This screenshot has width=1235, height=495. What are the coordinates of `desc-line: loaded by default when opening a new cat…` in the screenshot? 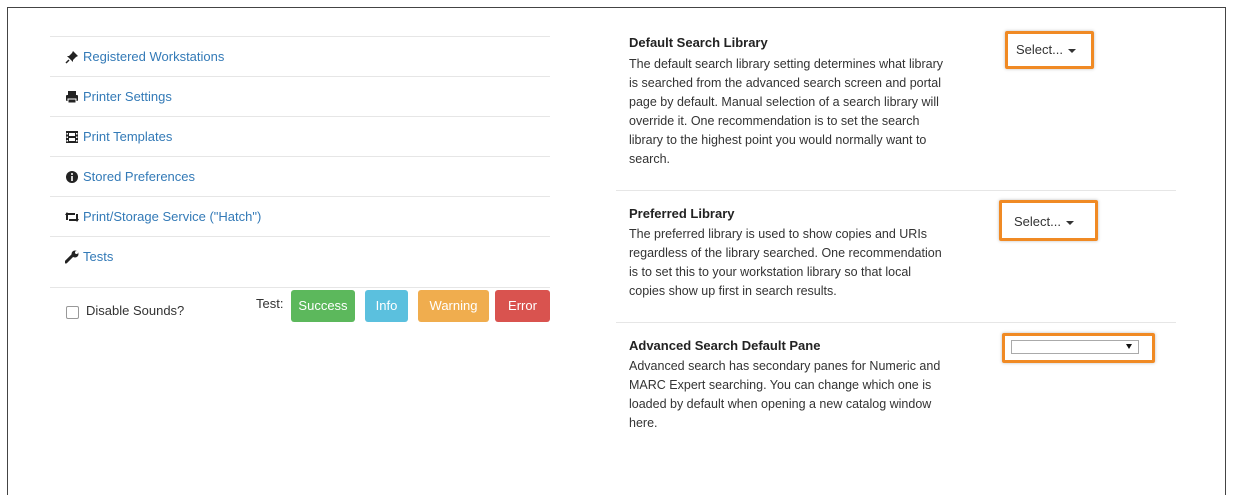 It's located at (780, 404).